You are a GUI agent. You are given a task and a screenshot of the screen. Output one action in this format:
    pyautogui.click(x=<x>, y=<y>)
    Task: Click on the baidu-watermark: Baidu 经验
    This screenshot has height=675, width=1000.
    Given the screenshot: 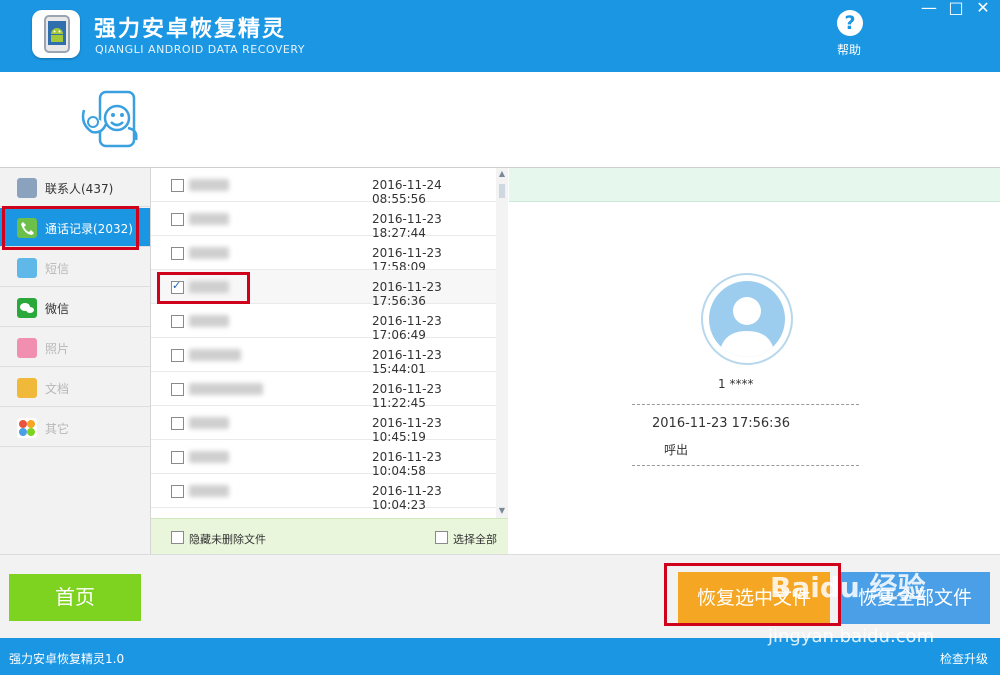 What is the action you would take?
    pyautogui.click(x=848, y=587)
    